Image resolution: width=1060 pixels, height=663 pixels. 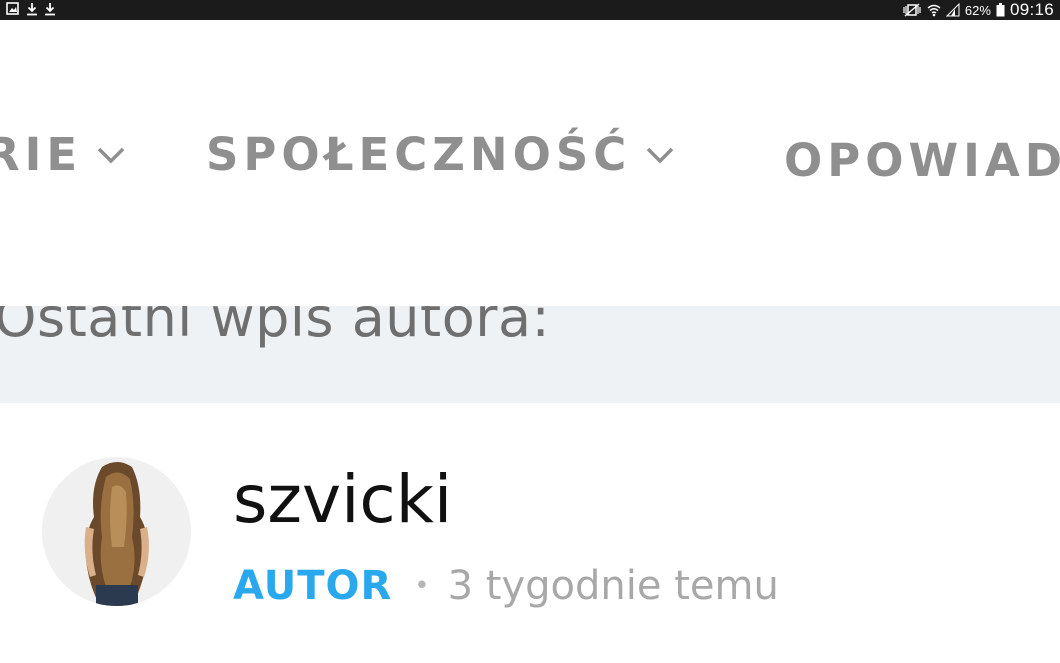 I want to click on status-right-icons: 62% 09:16, so click(x=978, y=10).